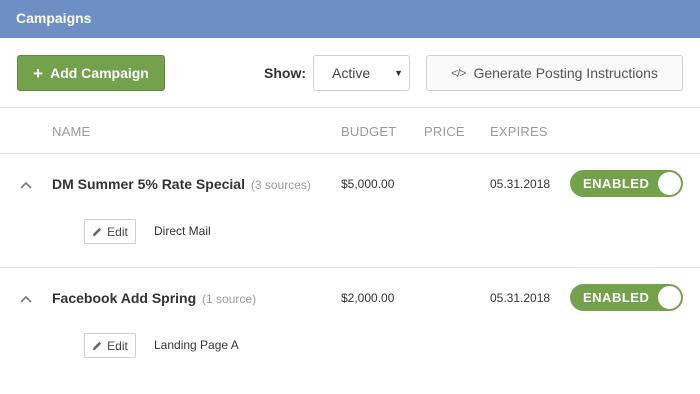 This screenshot has height=394, width=700. What do you see at coordinates (229, 299) in the screenshot?
I see `campaign-sources-count: (1 source)` at bounding box center [229, 299].